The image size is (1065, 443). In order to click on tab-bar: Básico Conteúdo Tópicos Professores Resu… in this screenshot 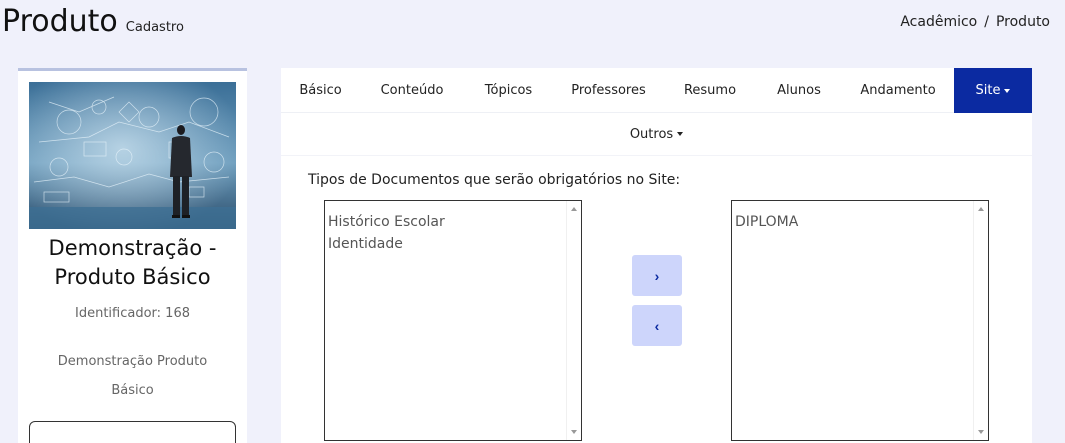, I will do `click(656, 90)`.